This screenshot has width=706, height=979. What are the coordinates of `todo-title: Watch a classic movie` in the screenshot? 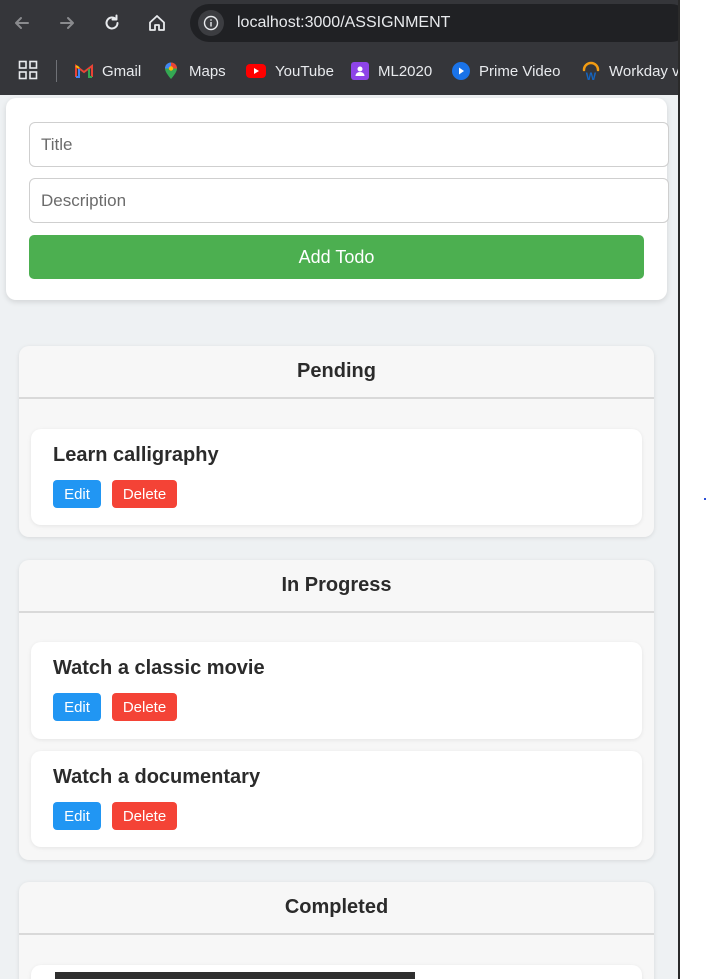 It's located at (159, 668).